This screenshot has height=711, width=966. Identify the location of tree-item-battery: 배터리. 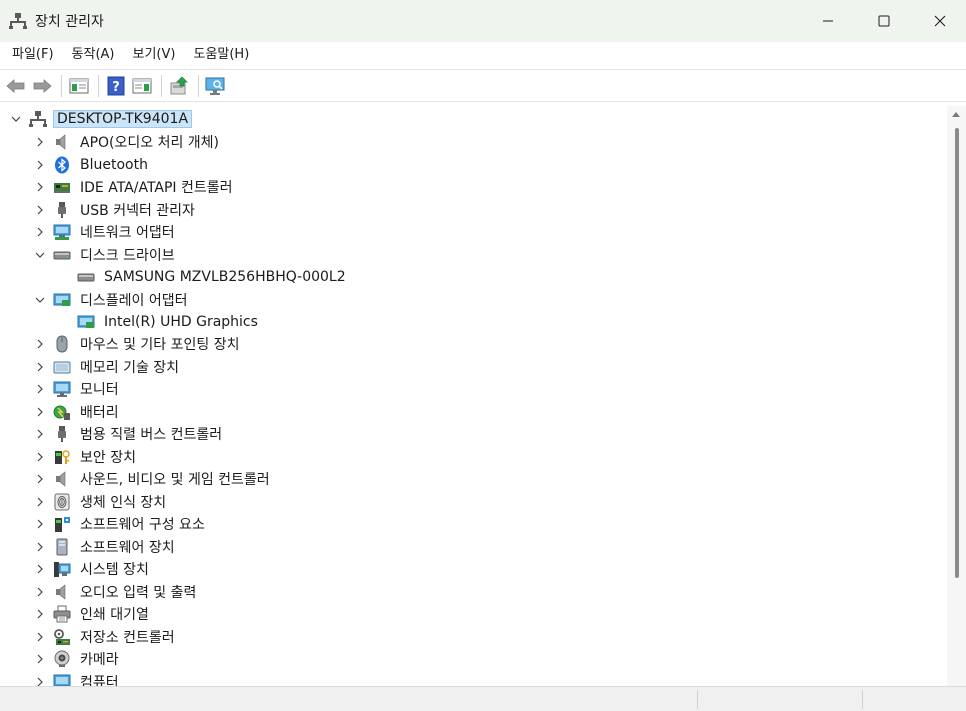
(77, 412).